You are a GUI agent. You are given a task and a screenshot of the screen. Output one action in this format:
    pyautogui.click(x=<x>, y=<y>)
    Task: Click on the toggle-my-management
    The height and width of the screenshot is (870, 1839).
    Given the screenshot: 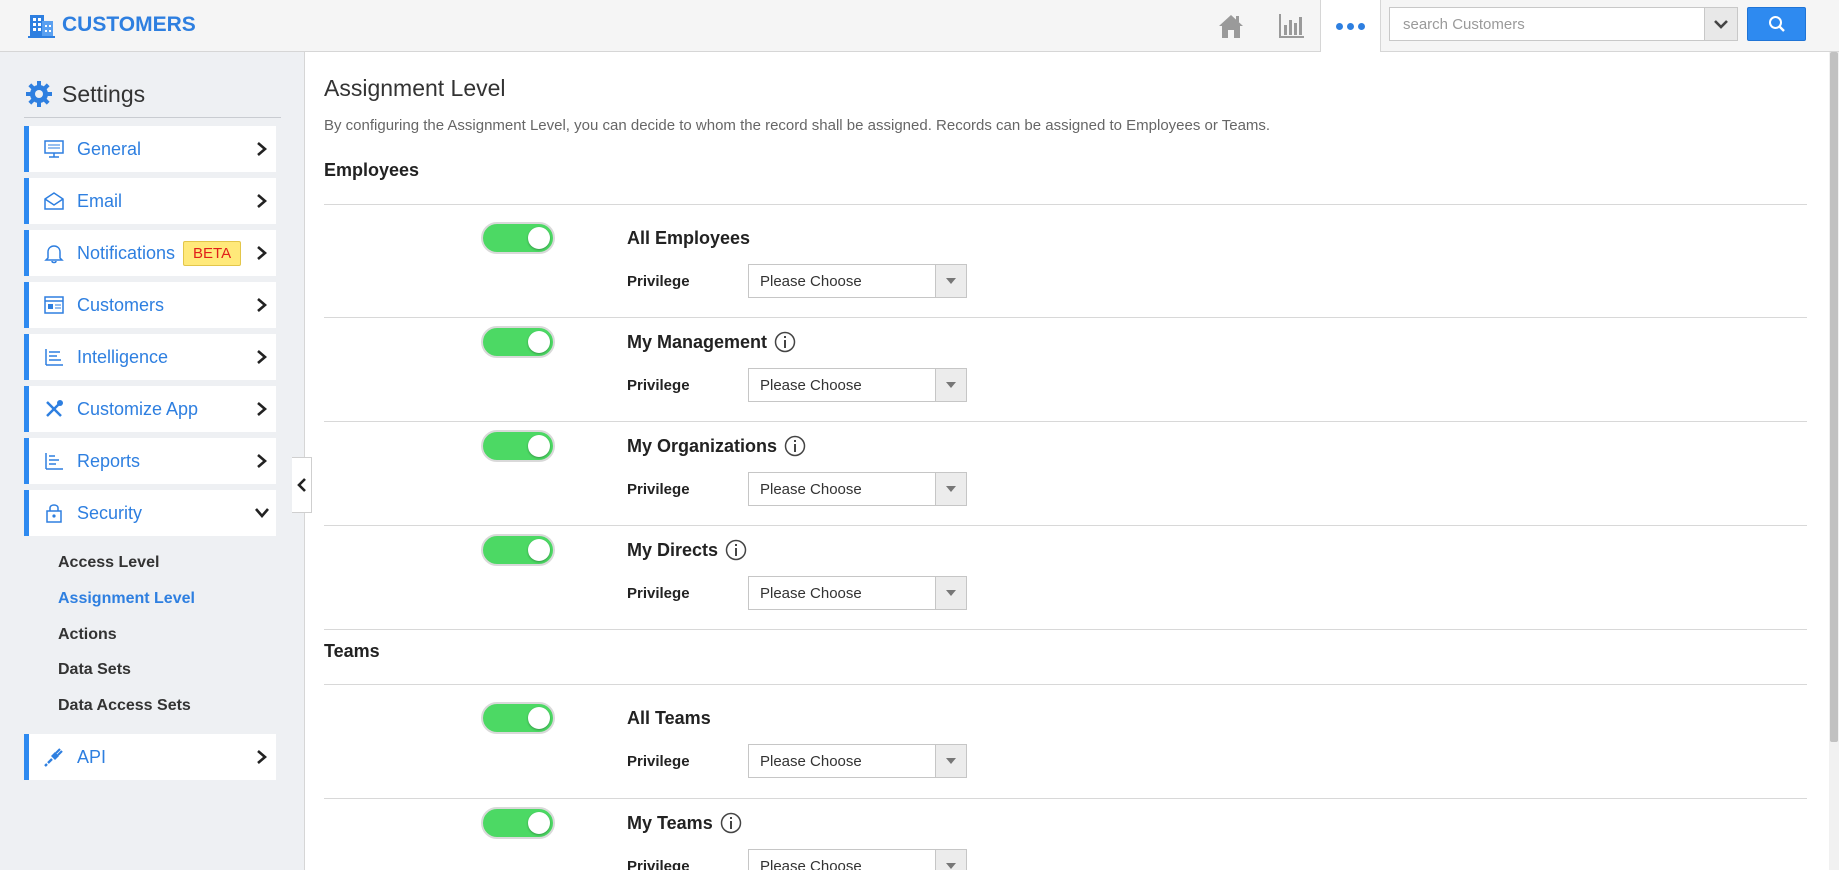 What is the action you would take?
    pyautogui.click(x=518, y=342)
    